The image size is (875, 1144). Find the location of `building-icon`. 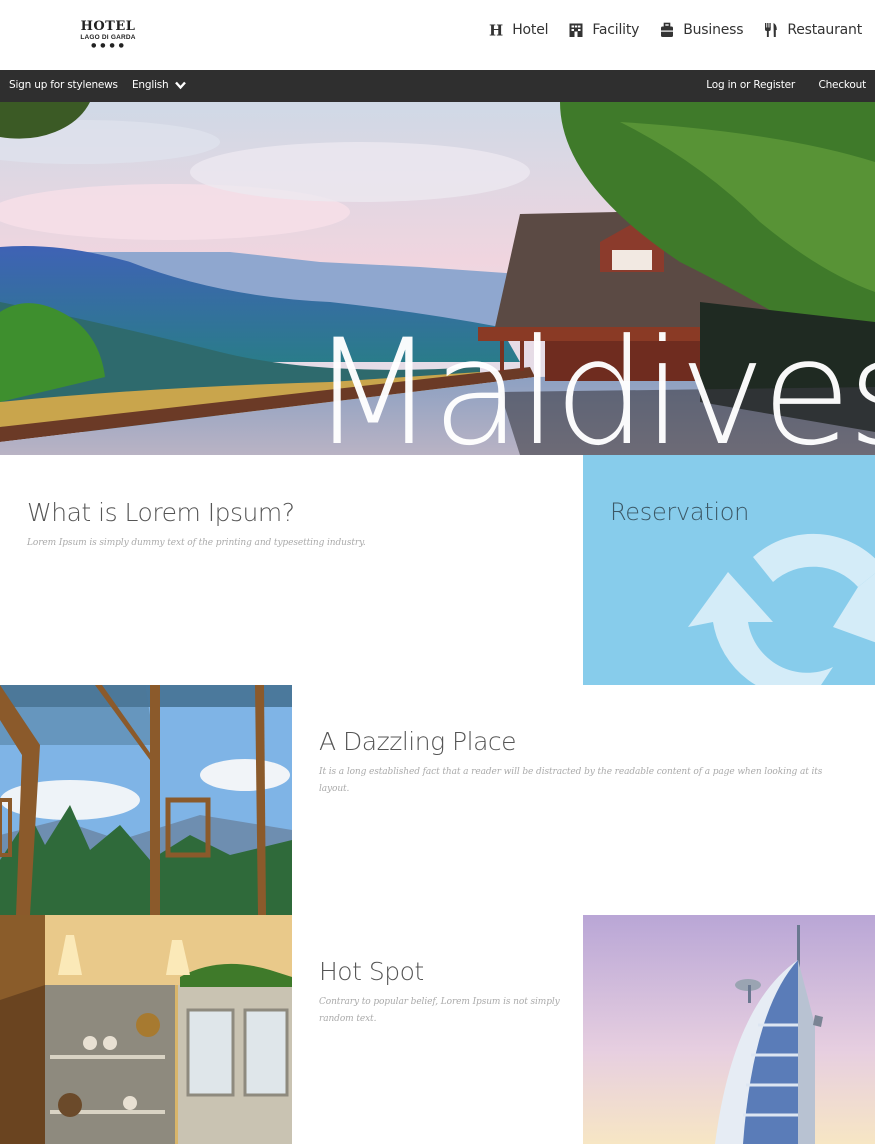

building-icon is located at coordinates (576, 30).